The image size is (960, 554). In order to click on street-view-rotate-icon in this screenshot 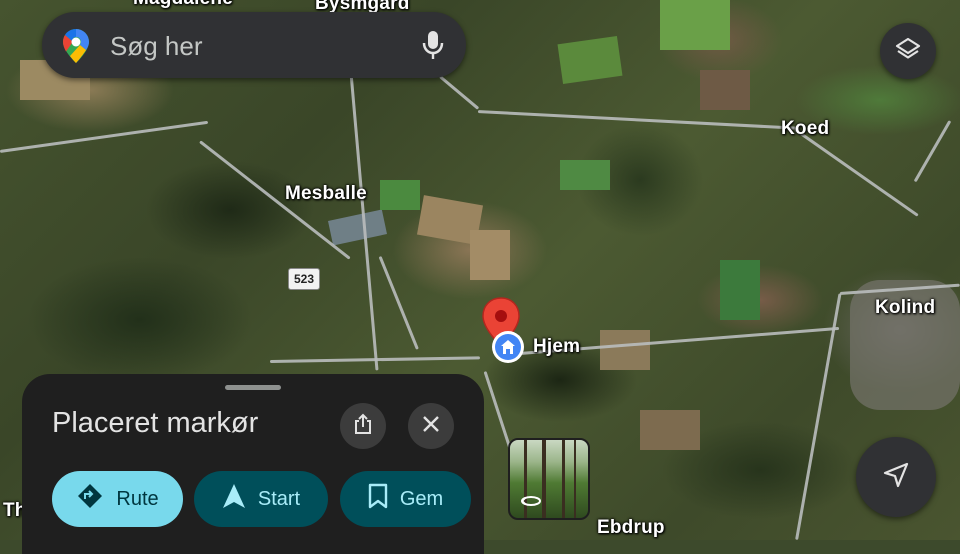, I will do `click(531, 503)`.